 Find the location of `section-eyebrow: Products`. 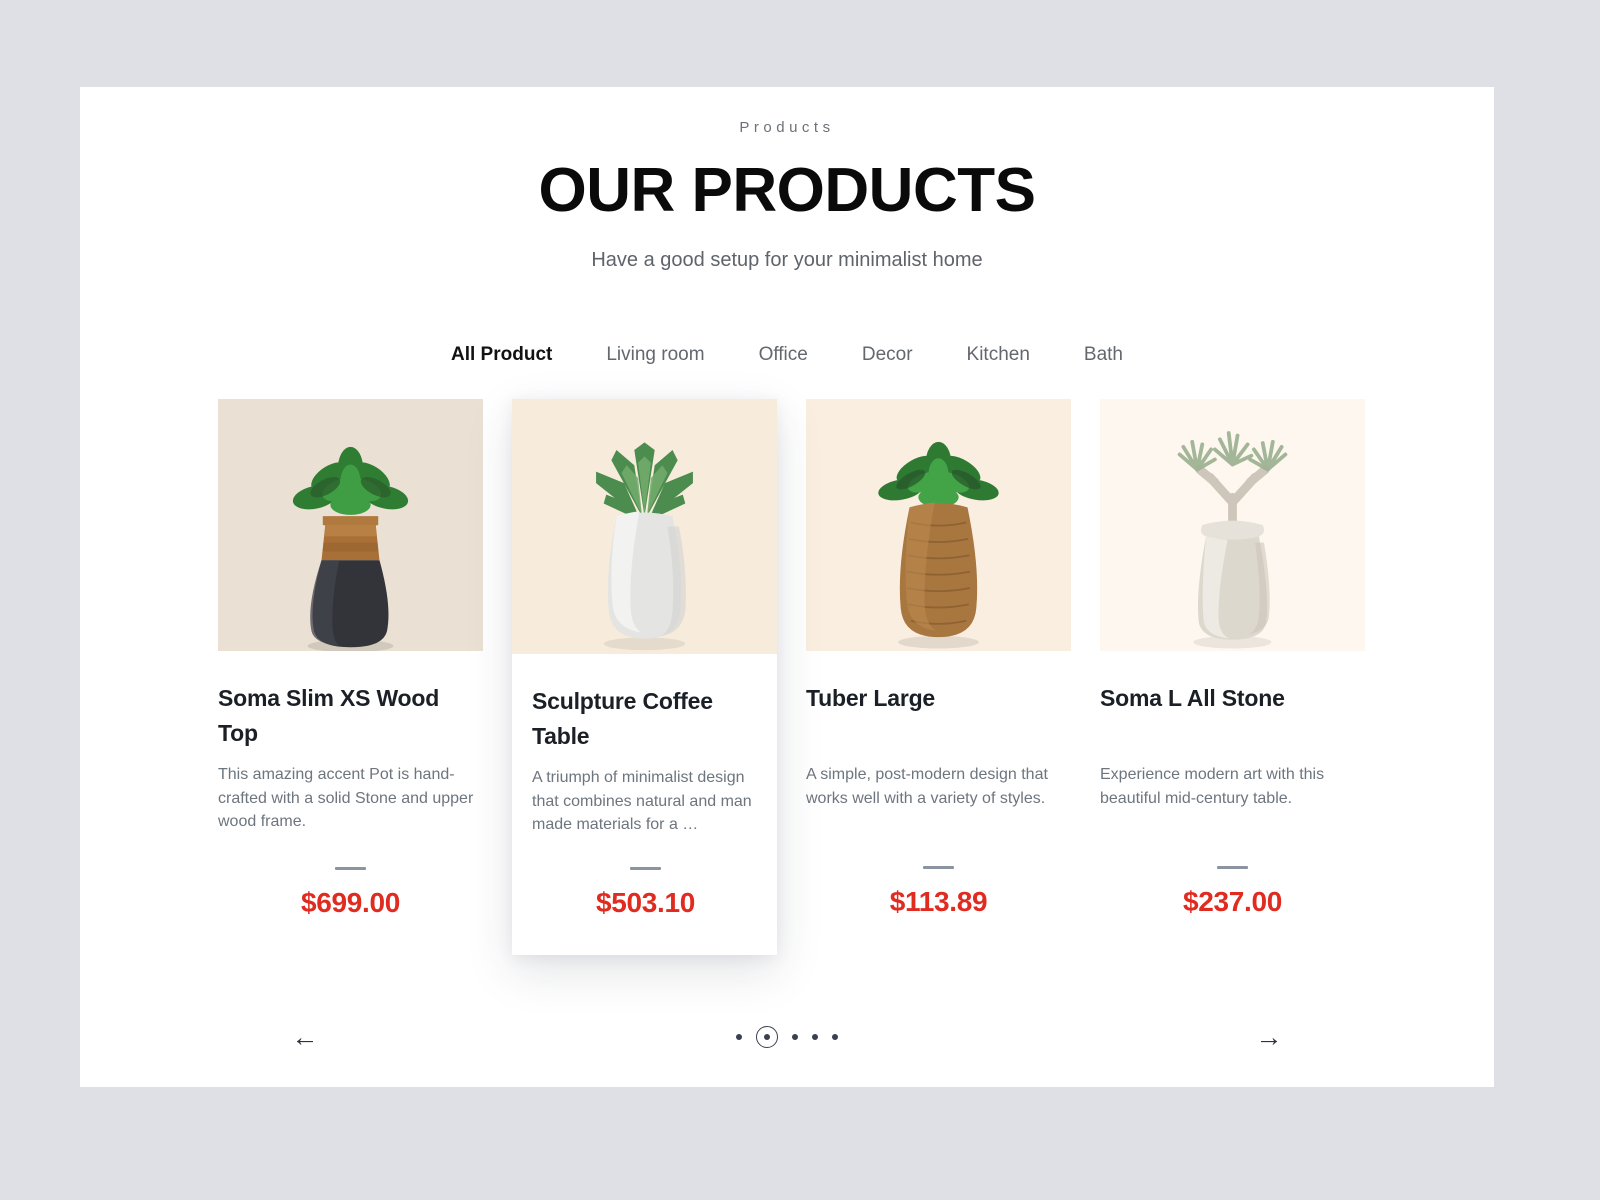

section-eyebrow: Products is located at coordinates (787, 127).